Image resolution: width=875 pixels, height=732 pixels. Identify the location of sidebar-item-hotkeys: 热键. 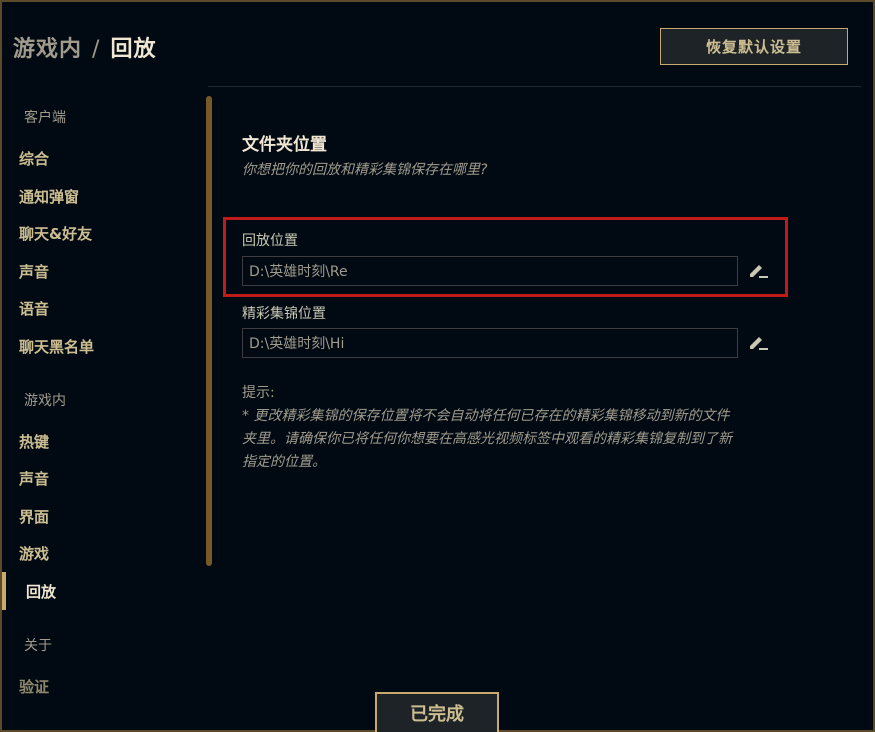
(34, 441).